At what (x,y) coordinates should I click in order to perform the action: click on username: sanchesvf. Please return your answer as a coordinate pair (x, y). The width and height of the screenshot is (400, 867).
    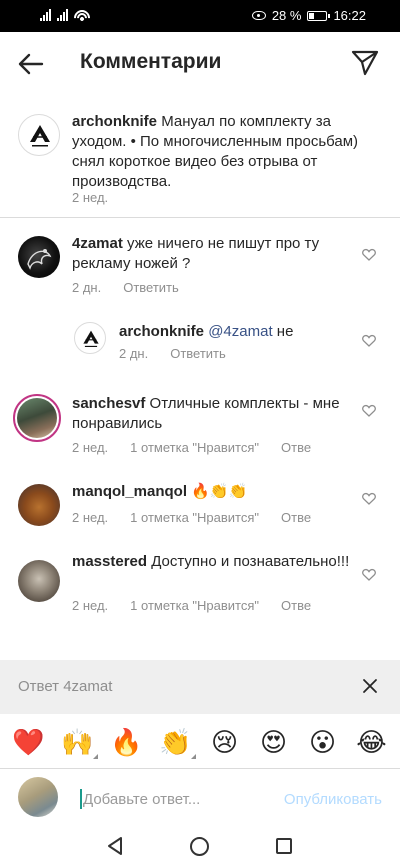
    Looking at the image, I should click on (108, 403).